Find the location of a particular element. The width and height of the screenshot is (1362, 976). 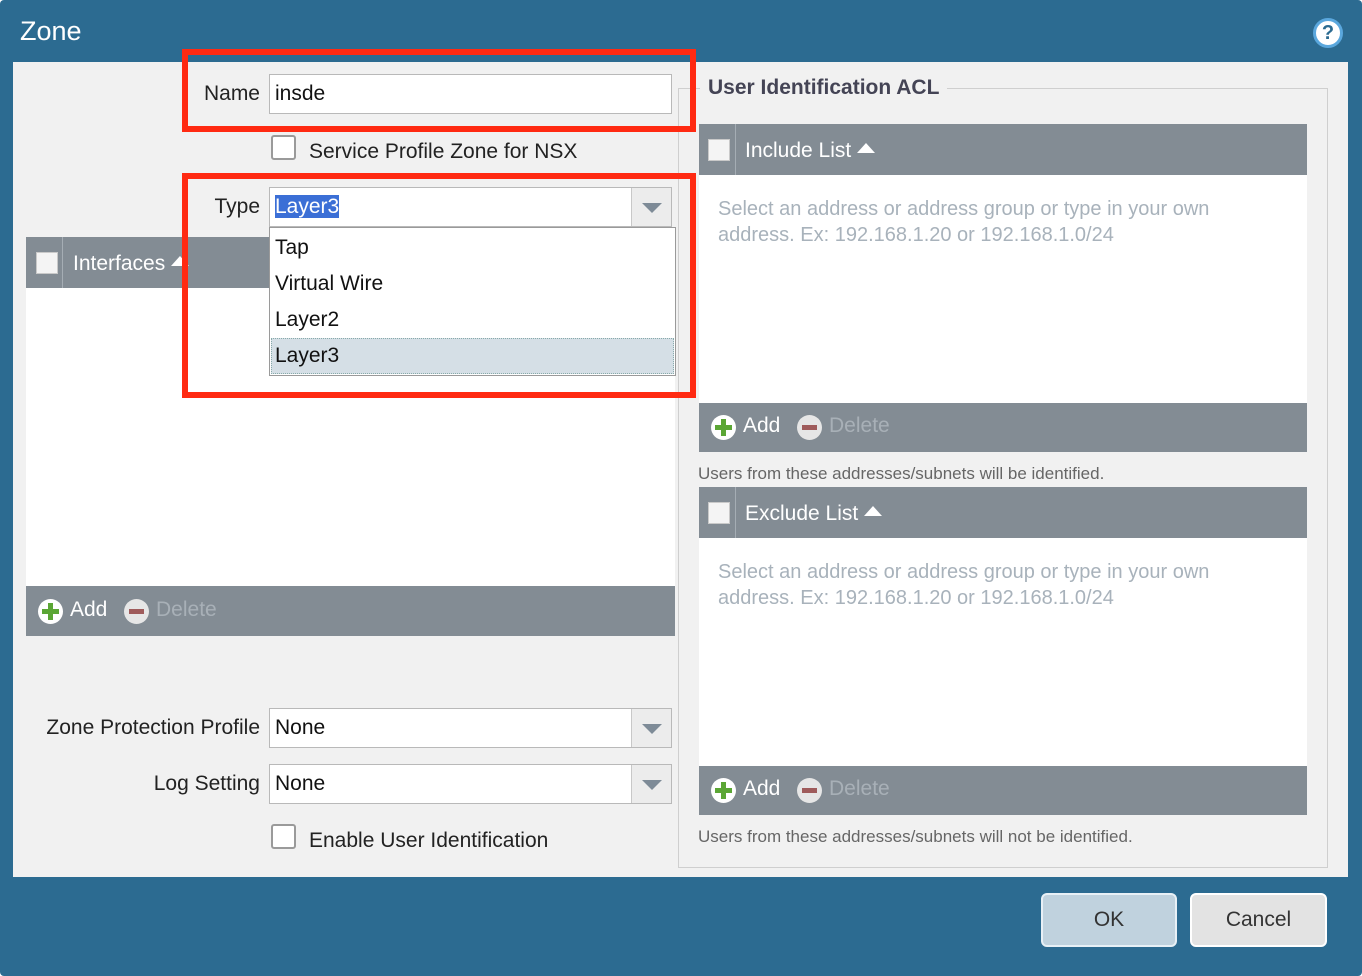

include-list-header-column: Include List is located at coordinates (810, 151).